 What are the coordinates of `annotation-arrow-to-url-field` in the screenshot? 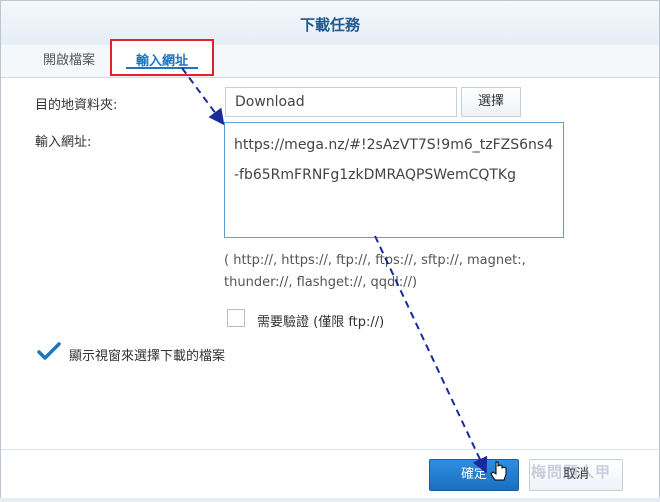 It's located at (203, 96).